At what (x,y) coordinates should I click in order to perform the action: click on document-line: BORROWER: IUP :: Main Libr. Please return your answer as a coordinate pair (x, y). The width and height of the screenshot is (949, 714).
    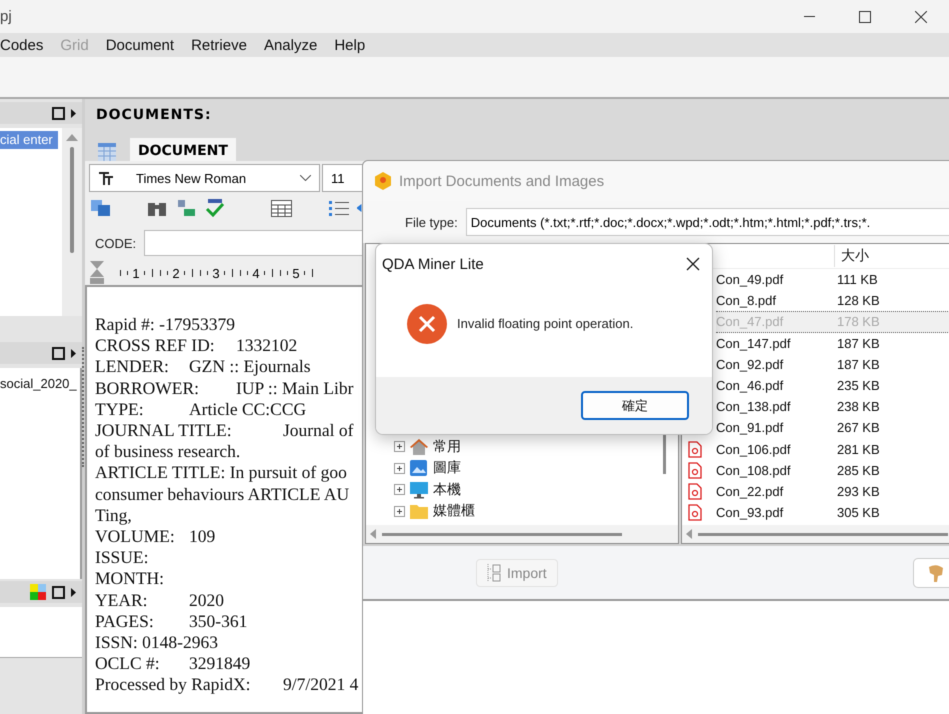
    Looking at the image, I should click on (224, 388).